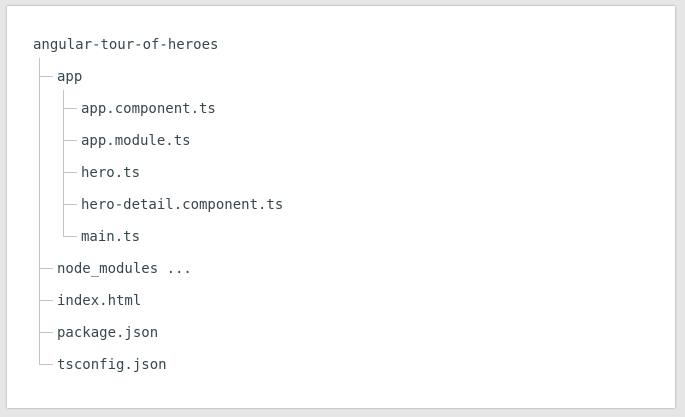  I want to click on tree-file: index.html, so click(99, 301).